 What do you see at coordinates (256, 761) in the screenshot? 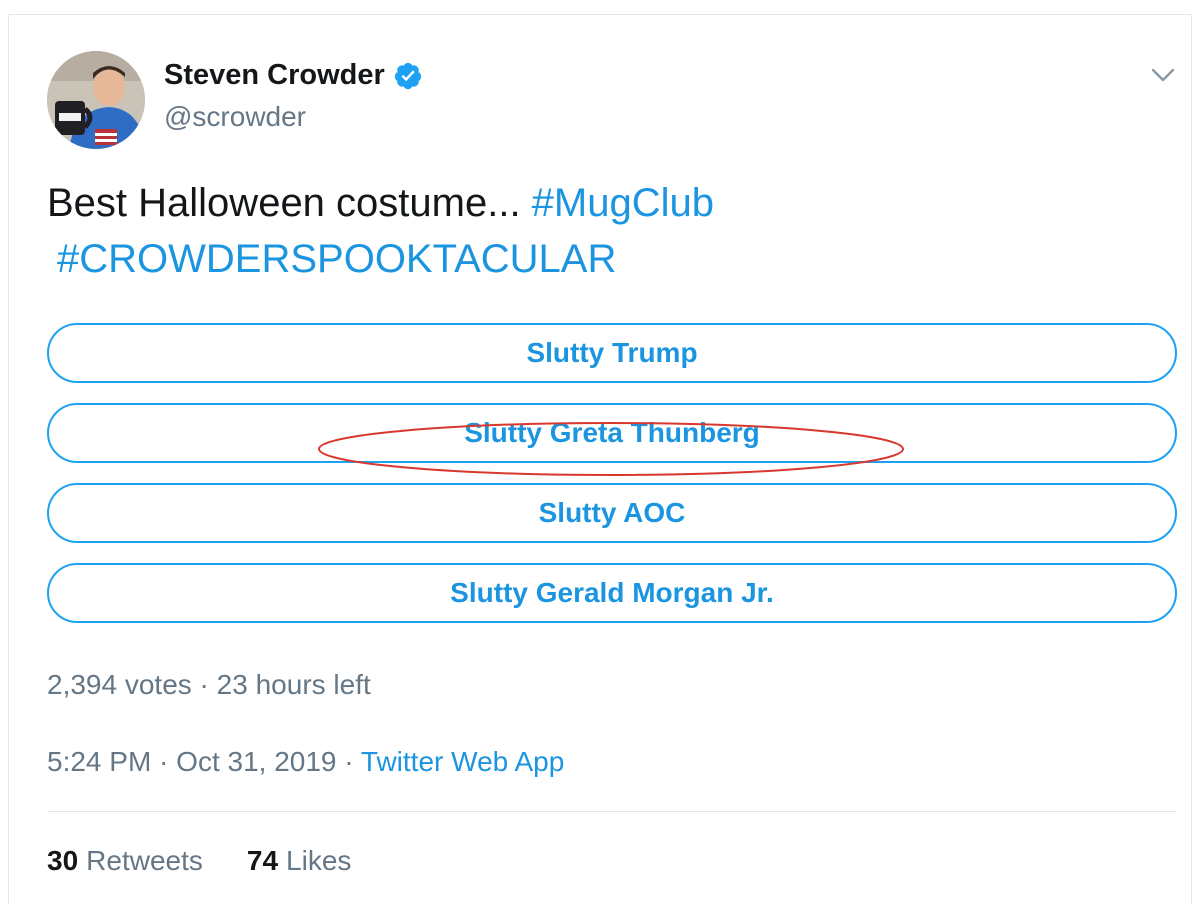
I see `tweet-date: Oct 31, 2019` at bounding box center [256, 761].